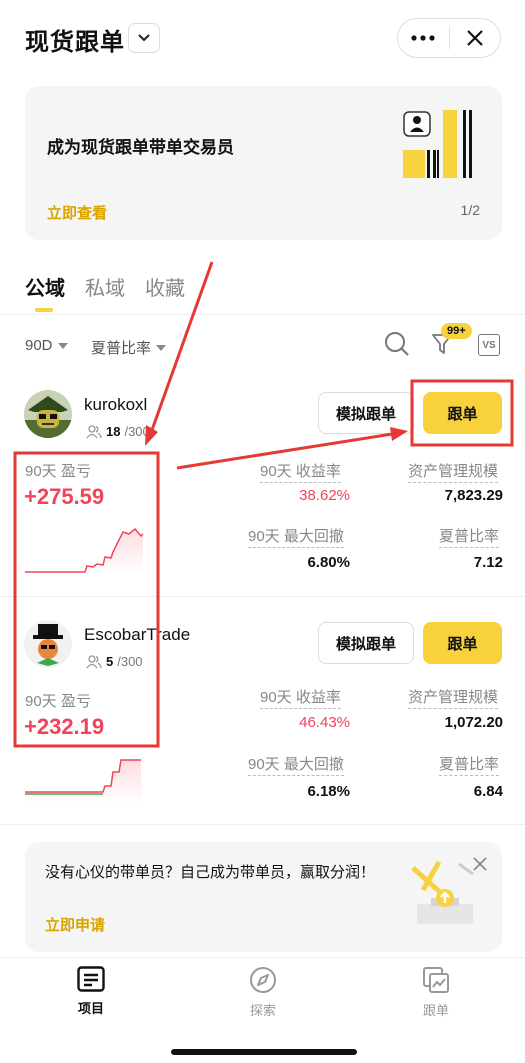 The width and height of the screenshot is (525, 1063). What do you see at coordinates (473, 722) in the screenshot?
I see `aum-value: 1,072.20` at bounding box center [473, 722].